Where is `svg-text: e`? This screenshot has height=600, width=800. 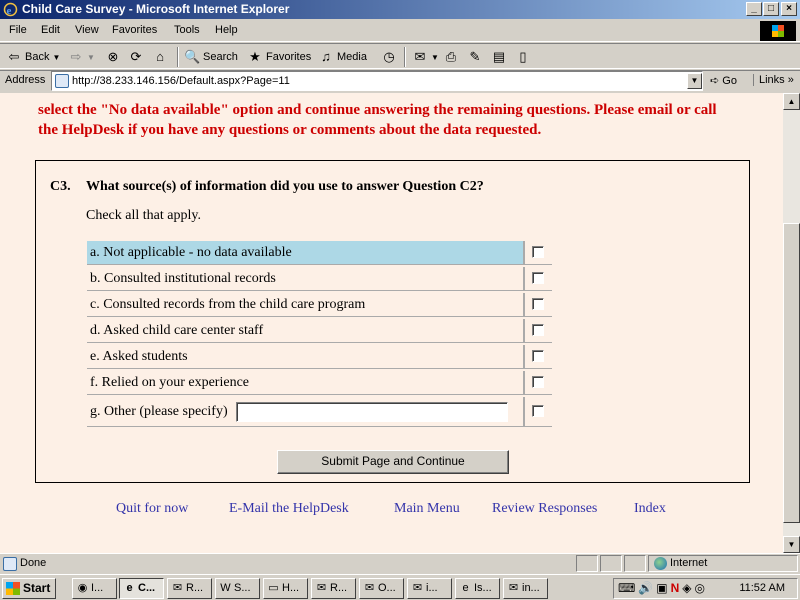
svg-text: e is located at coordinates (9, 11).